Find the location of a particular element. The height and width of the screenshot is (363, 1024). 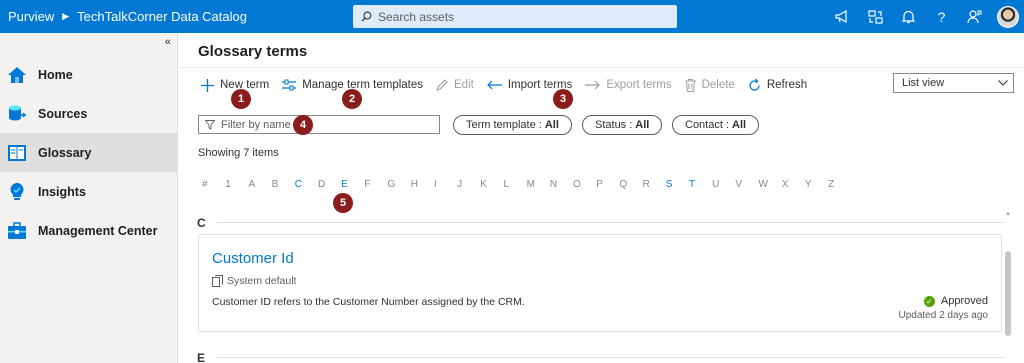

alphabet-letter: E is located at coordinates (352, 184).